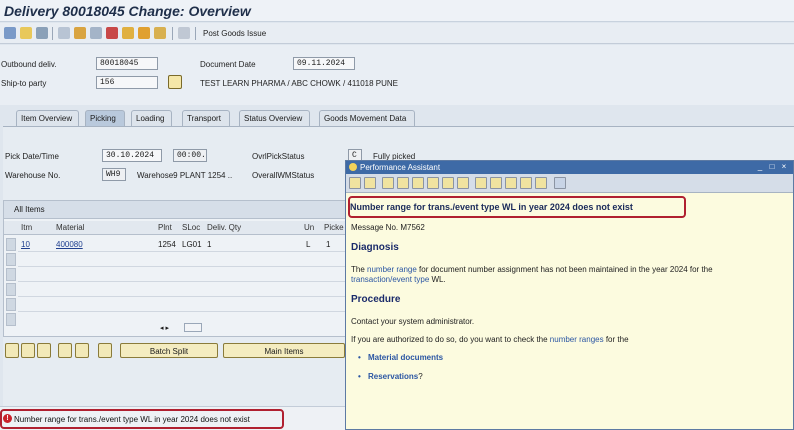  I want to click on tab-loading: Loading, so click(151, 118).